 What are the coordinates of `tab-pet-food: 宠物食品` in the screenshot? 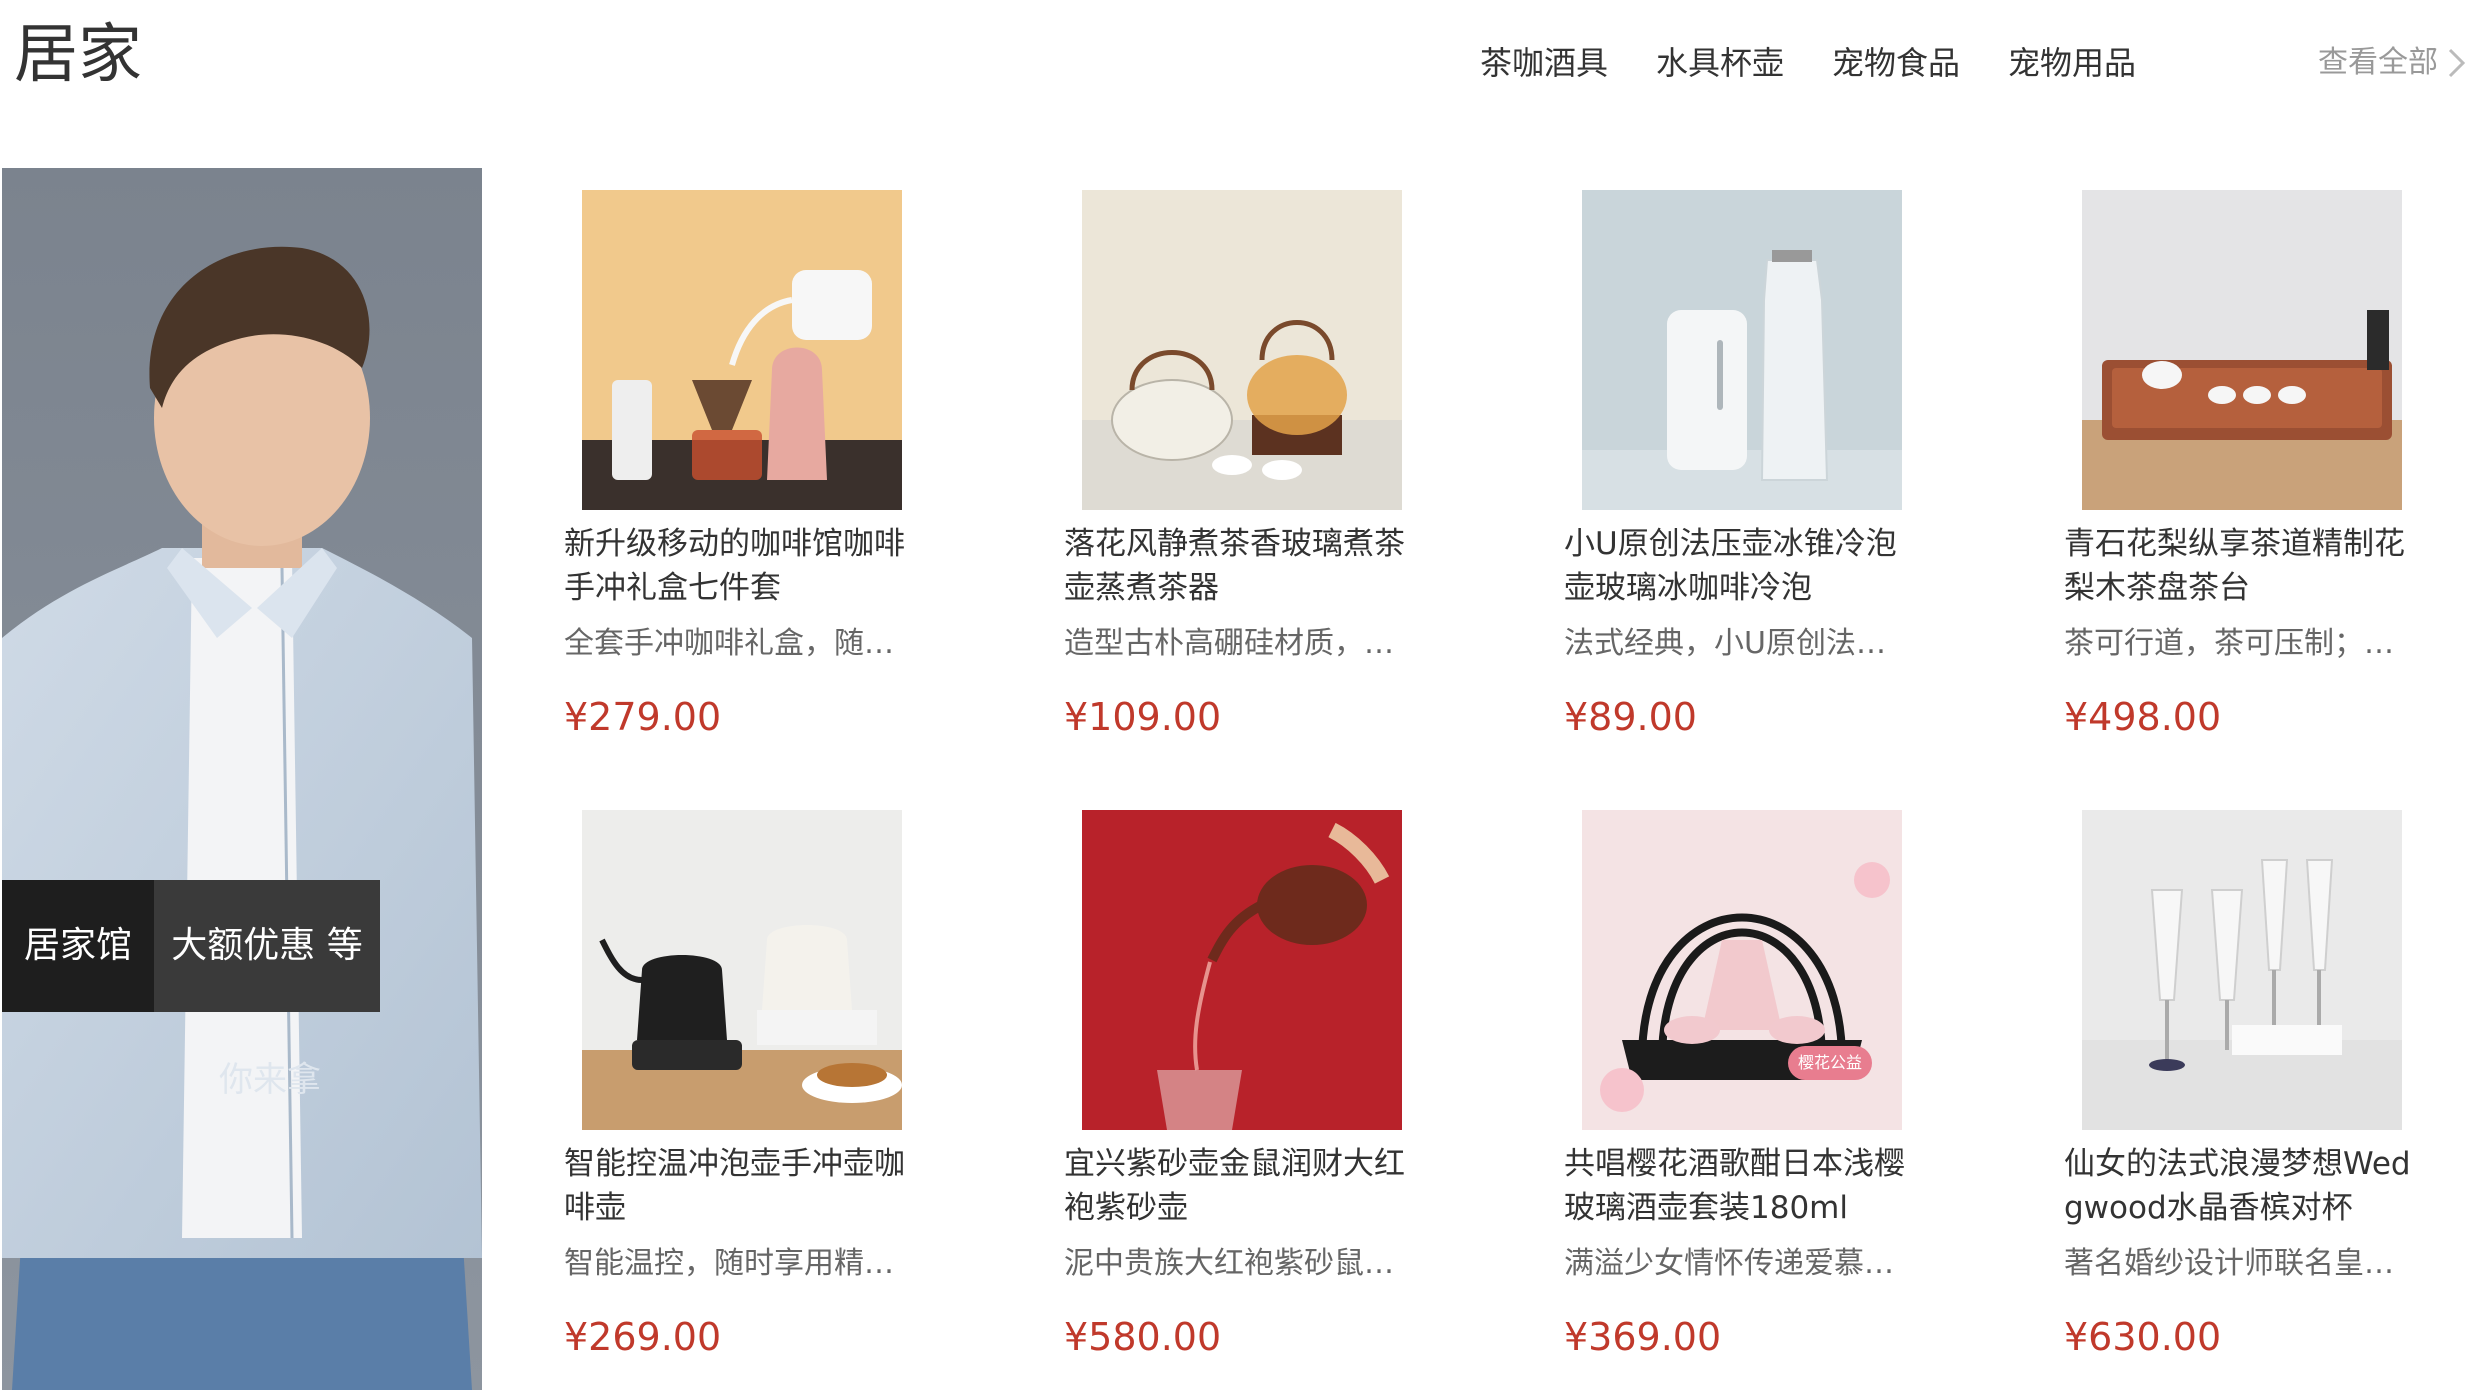 It's located at (1896, 63).